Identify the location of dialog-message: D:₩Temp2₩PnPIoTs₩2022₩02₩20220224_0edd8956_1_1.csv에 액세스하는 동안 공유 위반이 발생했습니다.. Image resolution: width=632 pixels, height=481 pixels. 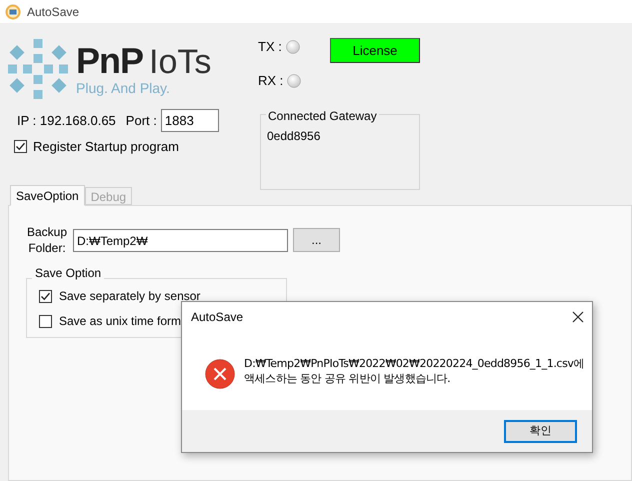
(414, 371).